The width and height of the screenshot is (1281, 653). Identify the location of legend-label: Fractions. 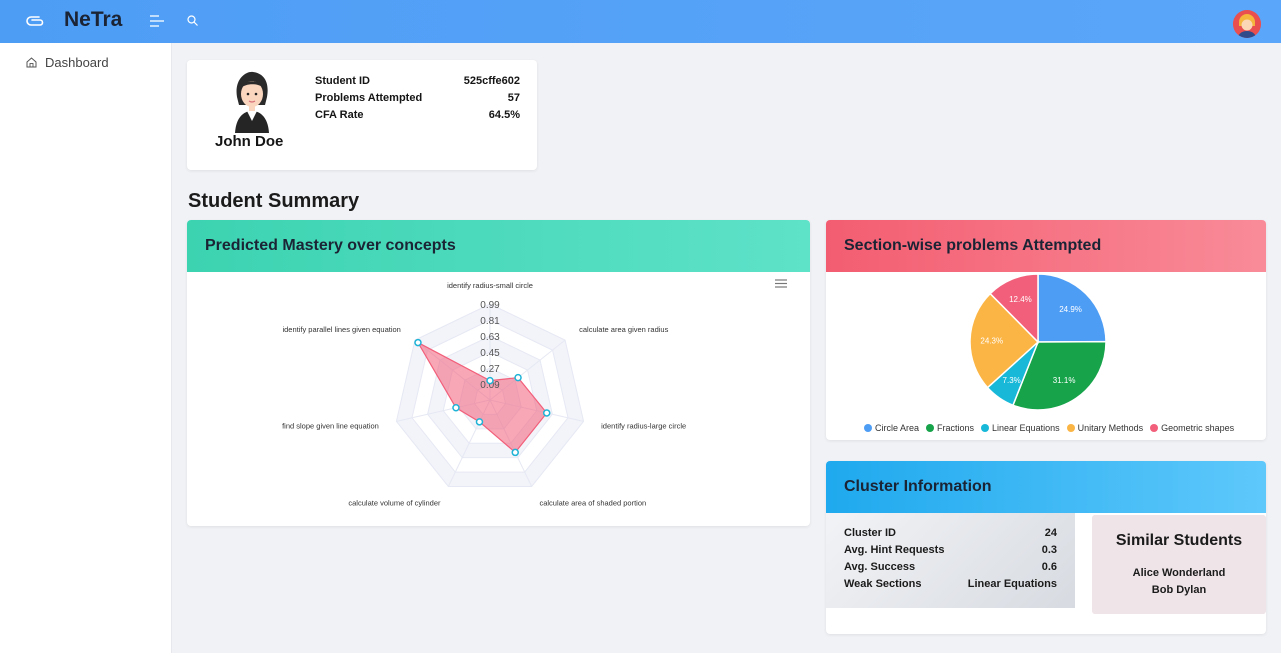
(956, 428).